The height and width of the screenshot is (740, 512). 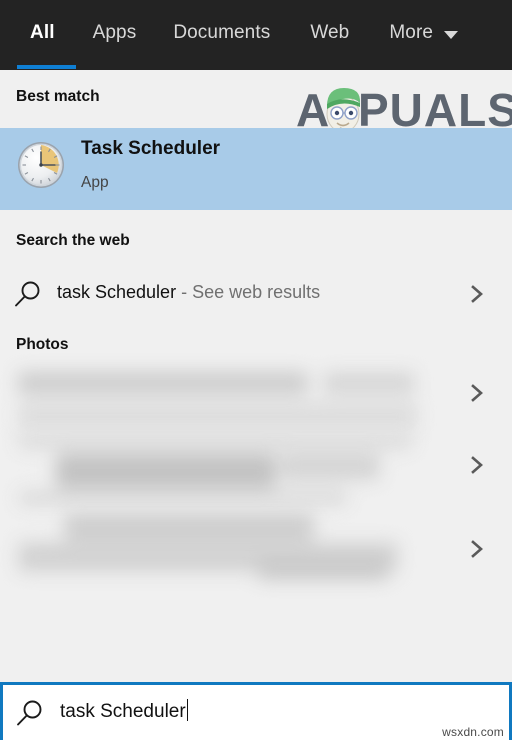 I want to click on web-result-text: task Scheduler - See web results, so click(x=188, y=292).